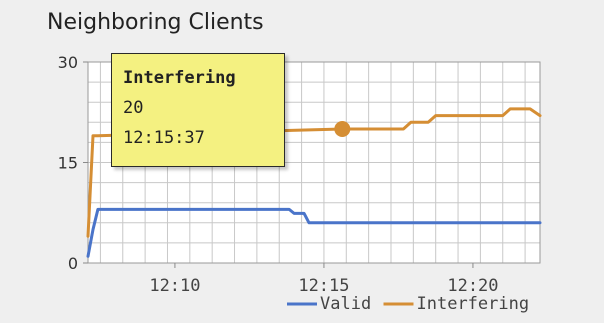  What do you see at coordinates (73, 263) in the screenshot?
I see `y-tick-label: 0` at bounding box center [73, 263].